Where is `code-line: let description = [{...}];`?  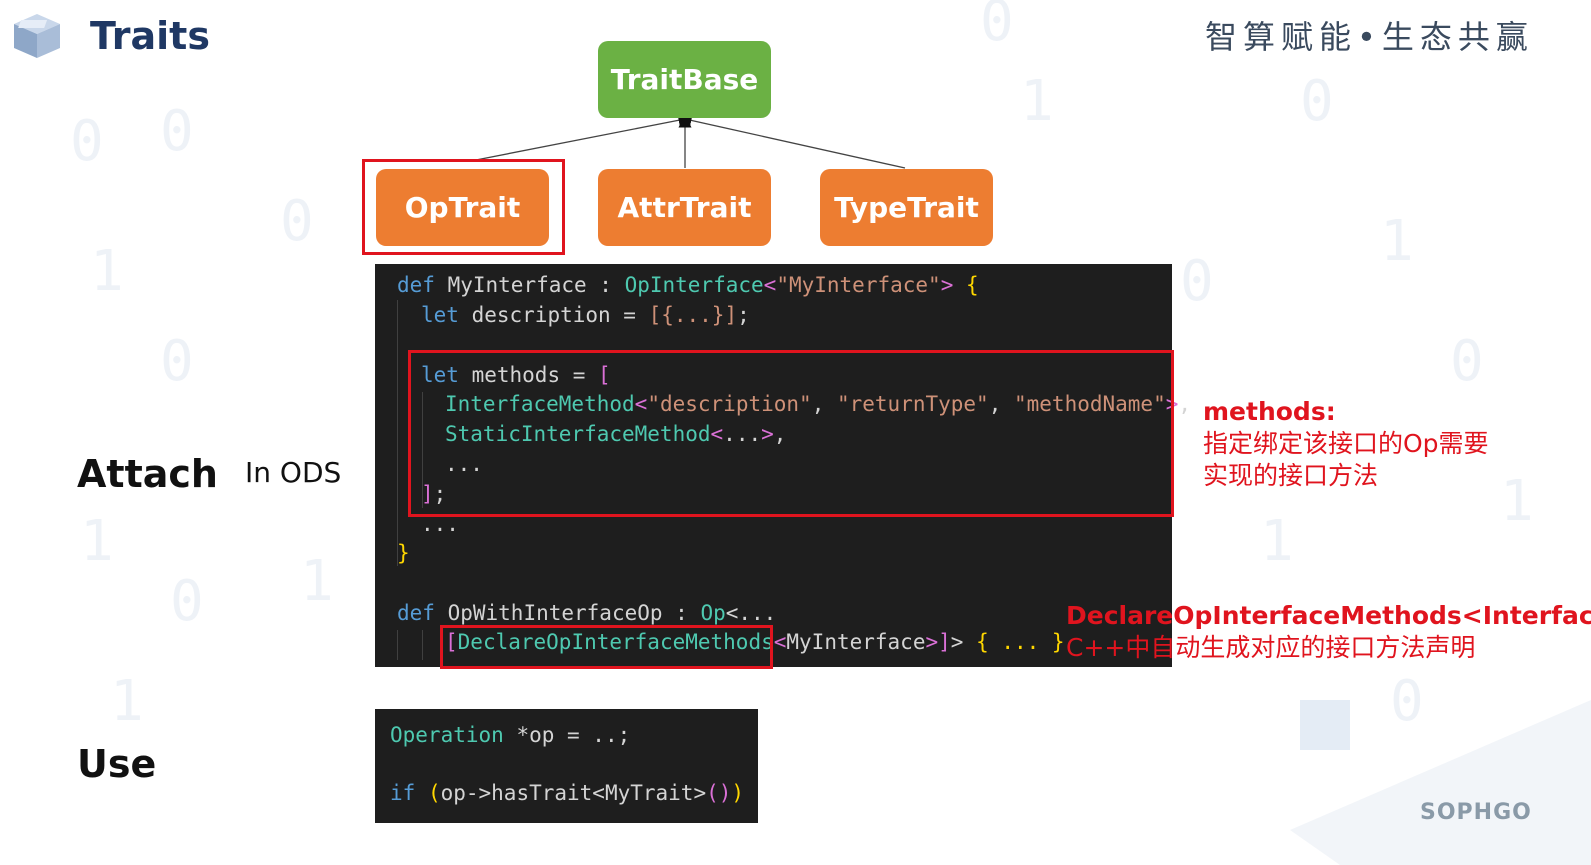 code-line: let description = [{...}]; is located at coordinates (585, 315).